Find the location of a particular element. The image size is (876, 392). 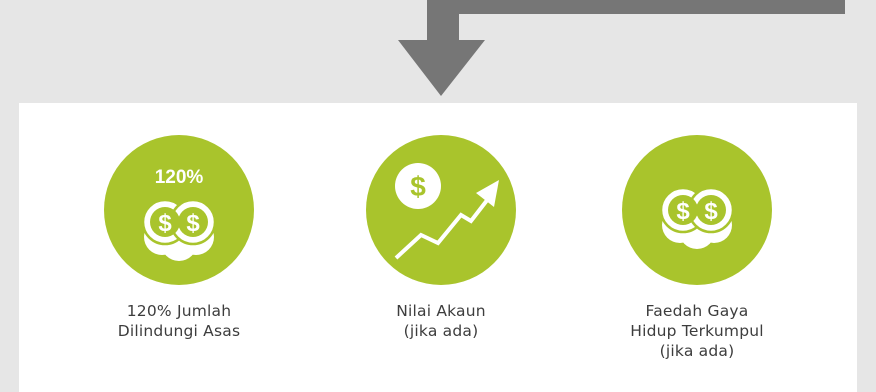

arrow-down-icon is located at coordinates (621, 48).